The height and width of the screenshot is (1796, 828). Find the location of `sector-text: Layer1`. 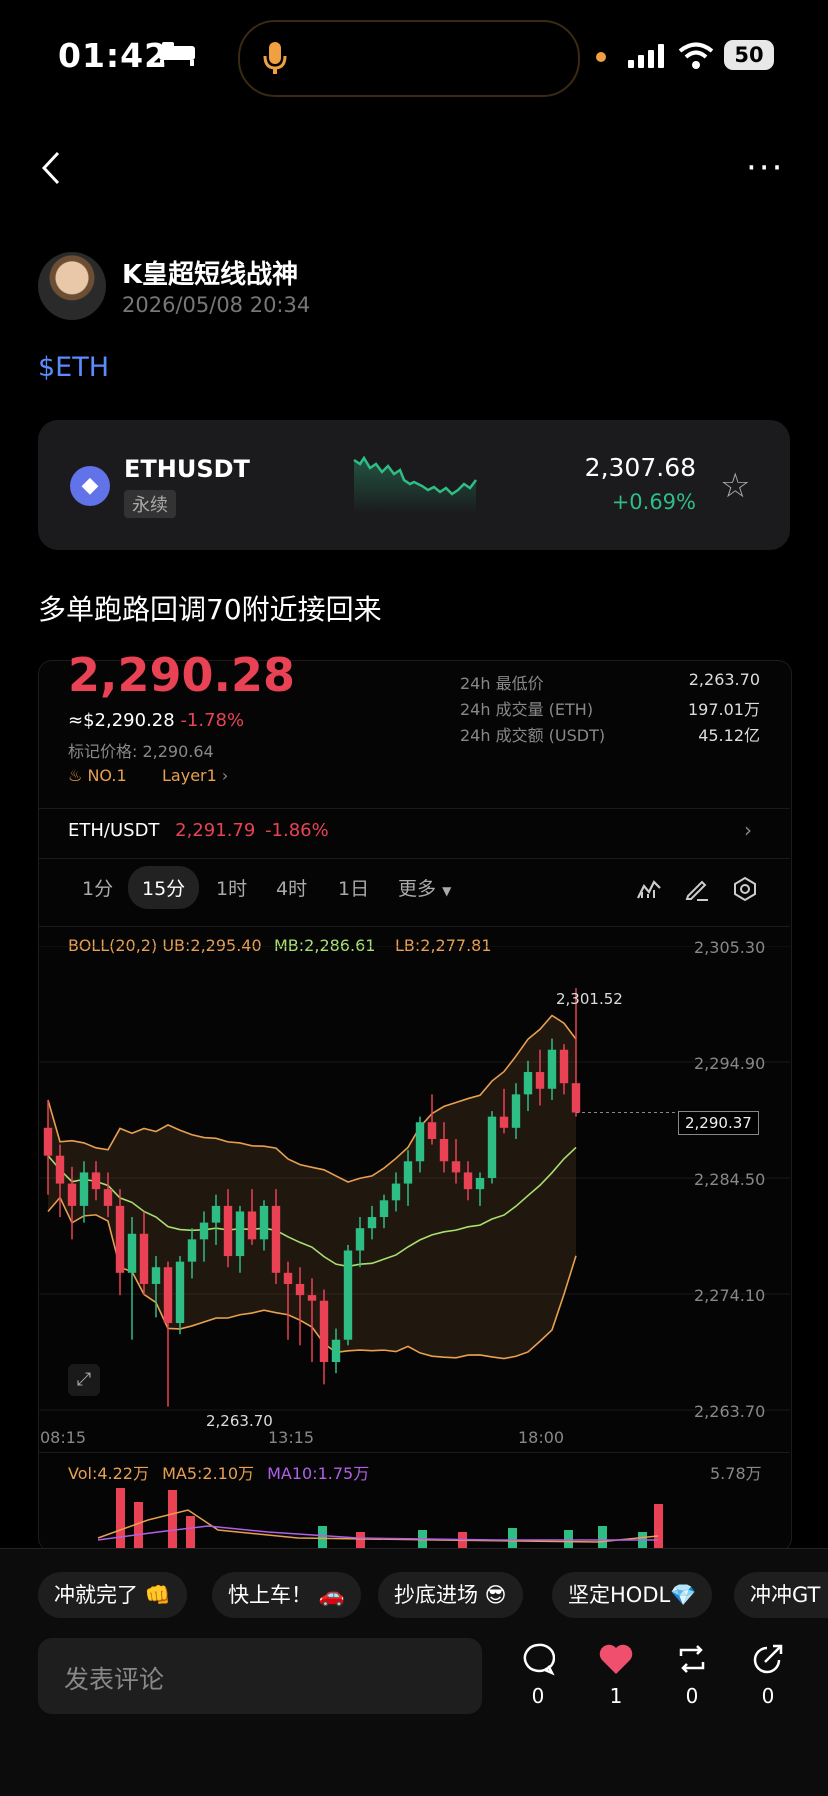

sector-text: Layer1 is located at coordinates (189, 775).